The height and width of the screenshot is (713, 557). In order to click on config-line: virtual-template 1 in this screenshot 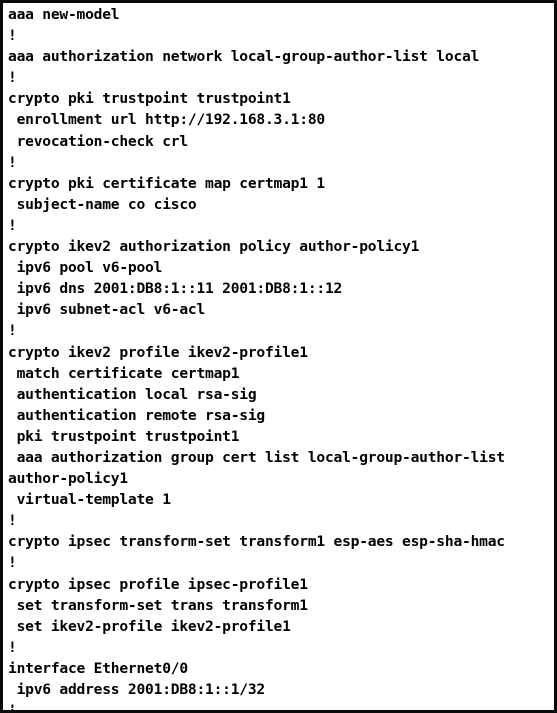, I will do `click(89, 500)`.